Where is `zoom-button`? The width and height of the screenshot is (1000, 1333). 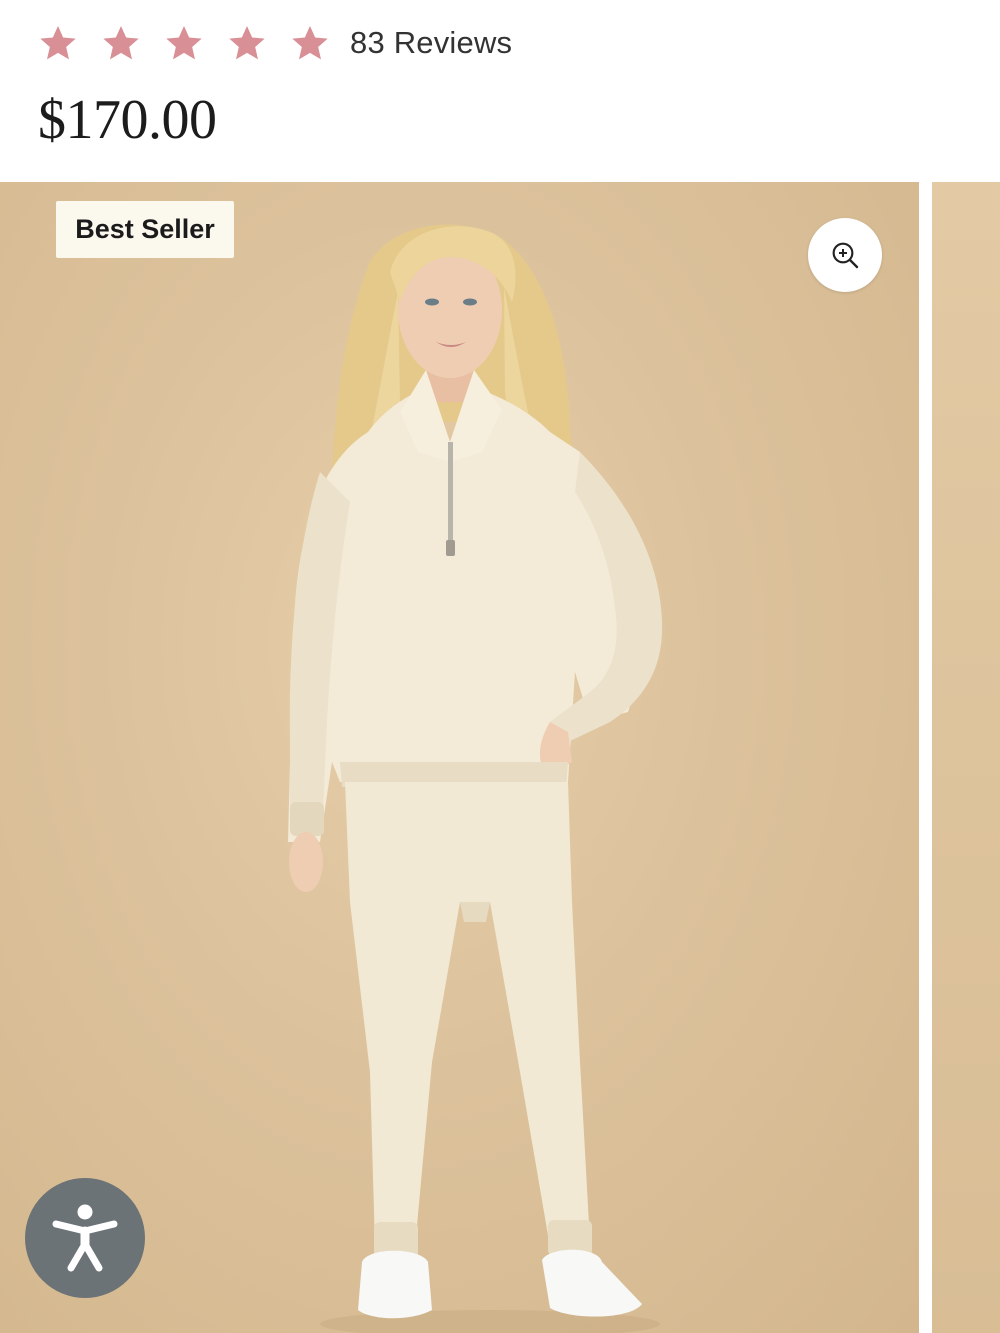 zoom-button is located at coordinates (845, 255).